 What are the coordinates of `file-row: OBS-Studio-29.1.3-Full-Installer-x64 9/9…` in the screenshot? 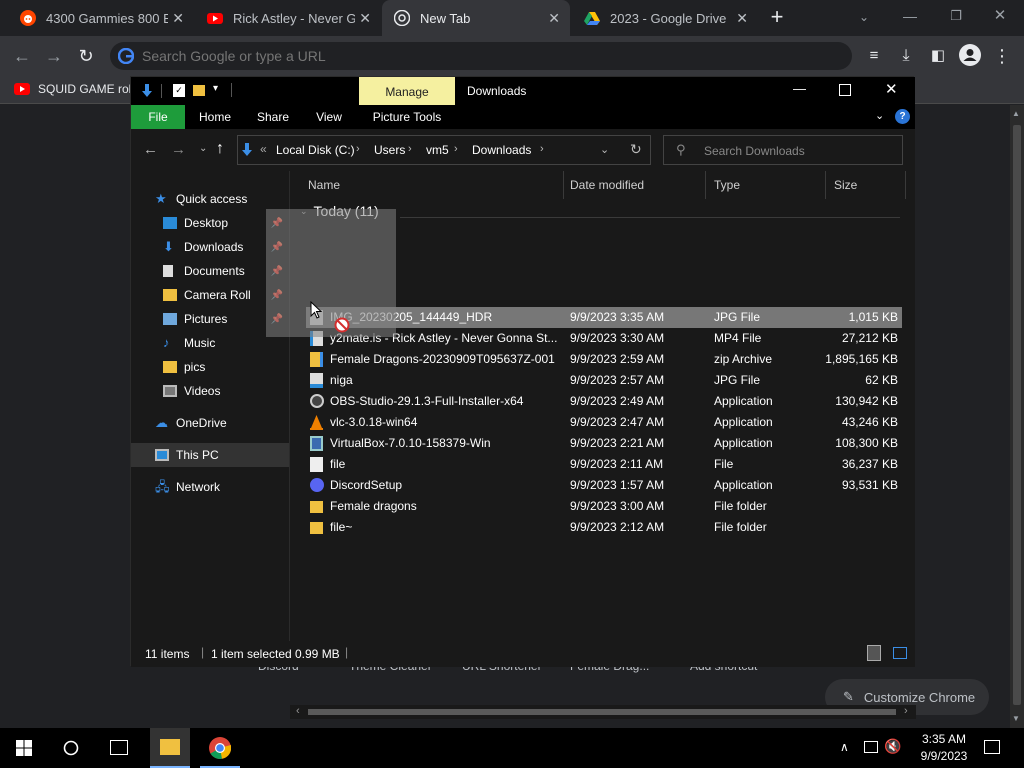 It's located at (604, 401).